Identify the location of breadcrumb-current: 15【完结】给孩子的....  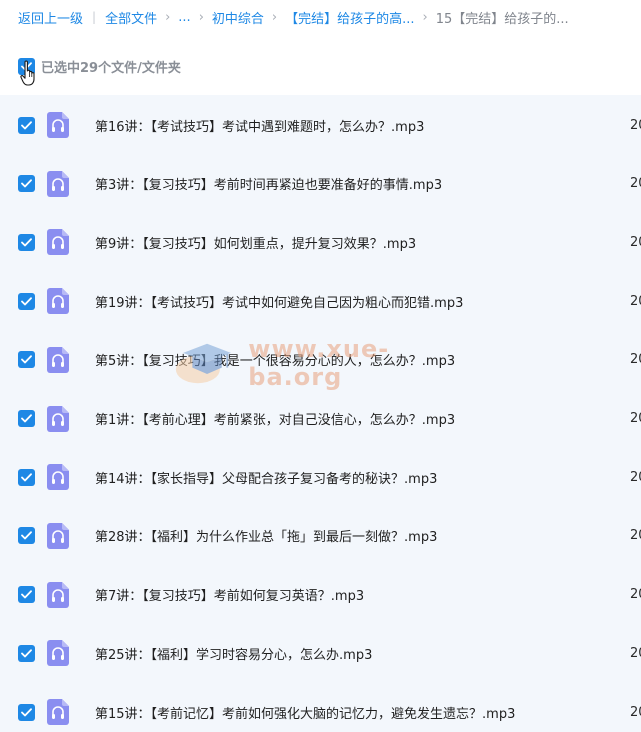
(502, 19).